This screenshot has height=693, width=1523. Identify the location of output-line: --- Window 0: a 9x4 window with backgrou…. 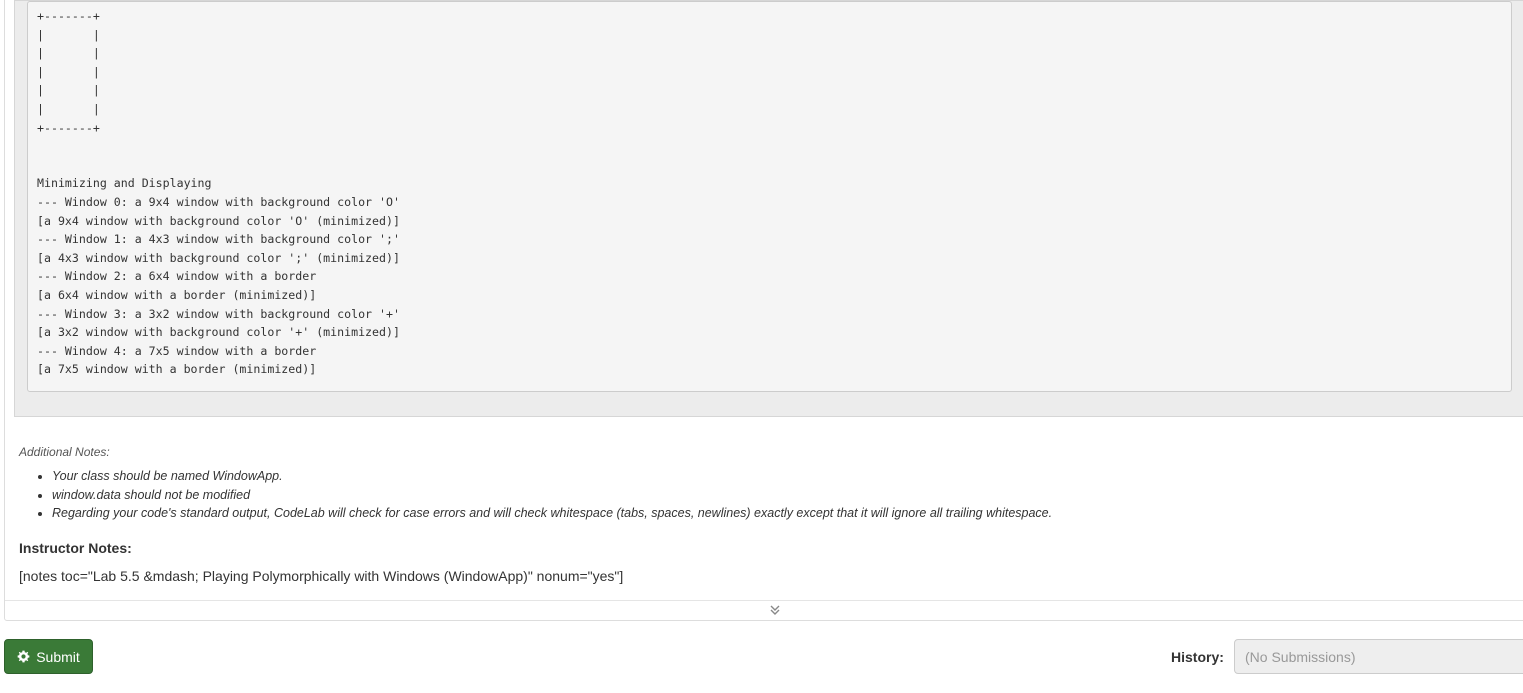
(218, 202).